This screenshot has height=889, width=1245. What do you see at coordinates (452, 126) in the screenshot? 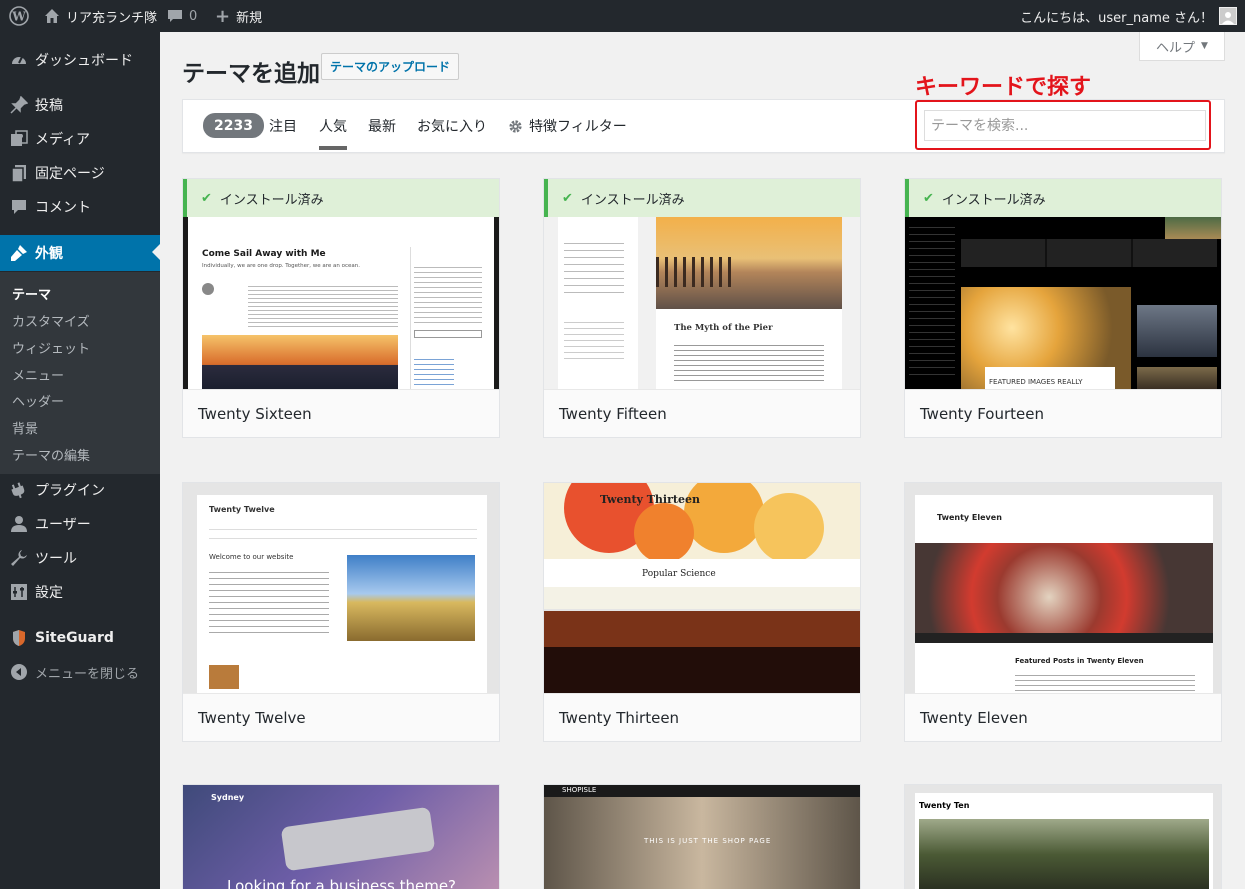
I see `tab-favorites: お気に入り` at bounding box center [452, 126].